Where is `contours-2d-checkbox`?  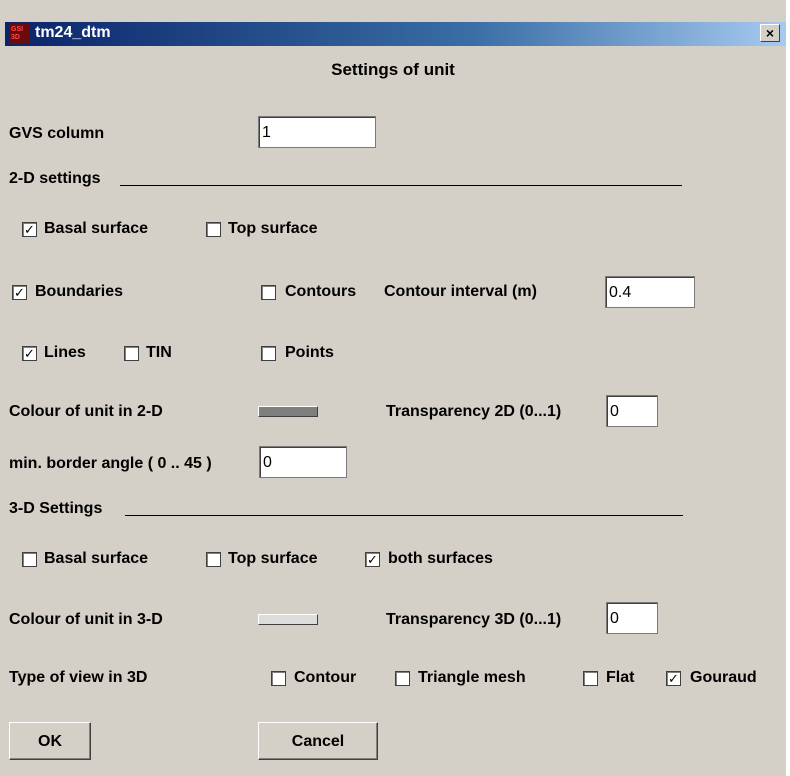 contours-2d-checkbox is located at coordinates (268, 292).